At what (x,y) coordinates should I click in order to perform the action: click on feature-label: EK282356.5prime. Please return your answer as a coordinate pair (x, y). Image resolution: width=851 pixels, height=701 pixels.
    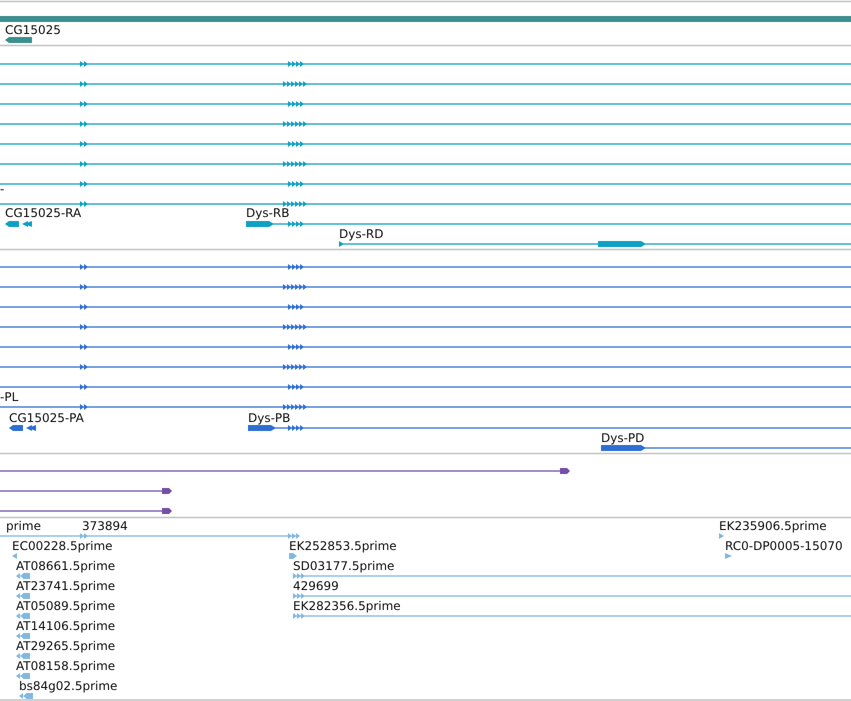
    Looking at the image, I should click on (347, 606).